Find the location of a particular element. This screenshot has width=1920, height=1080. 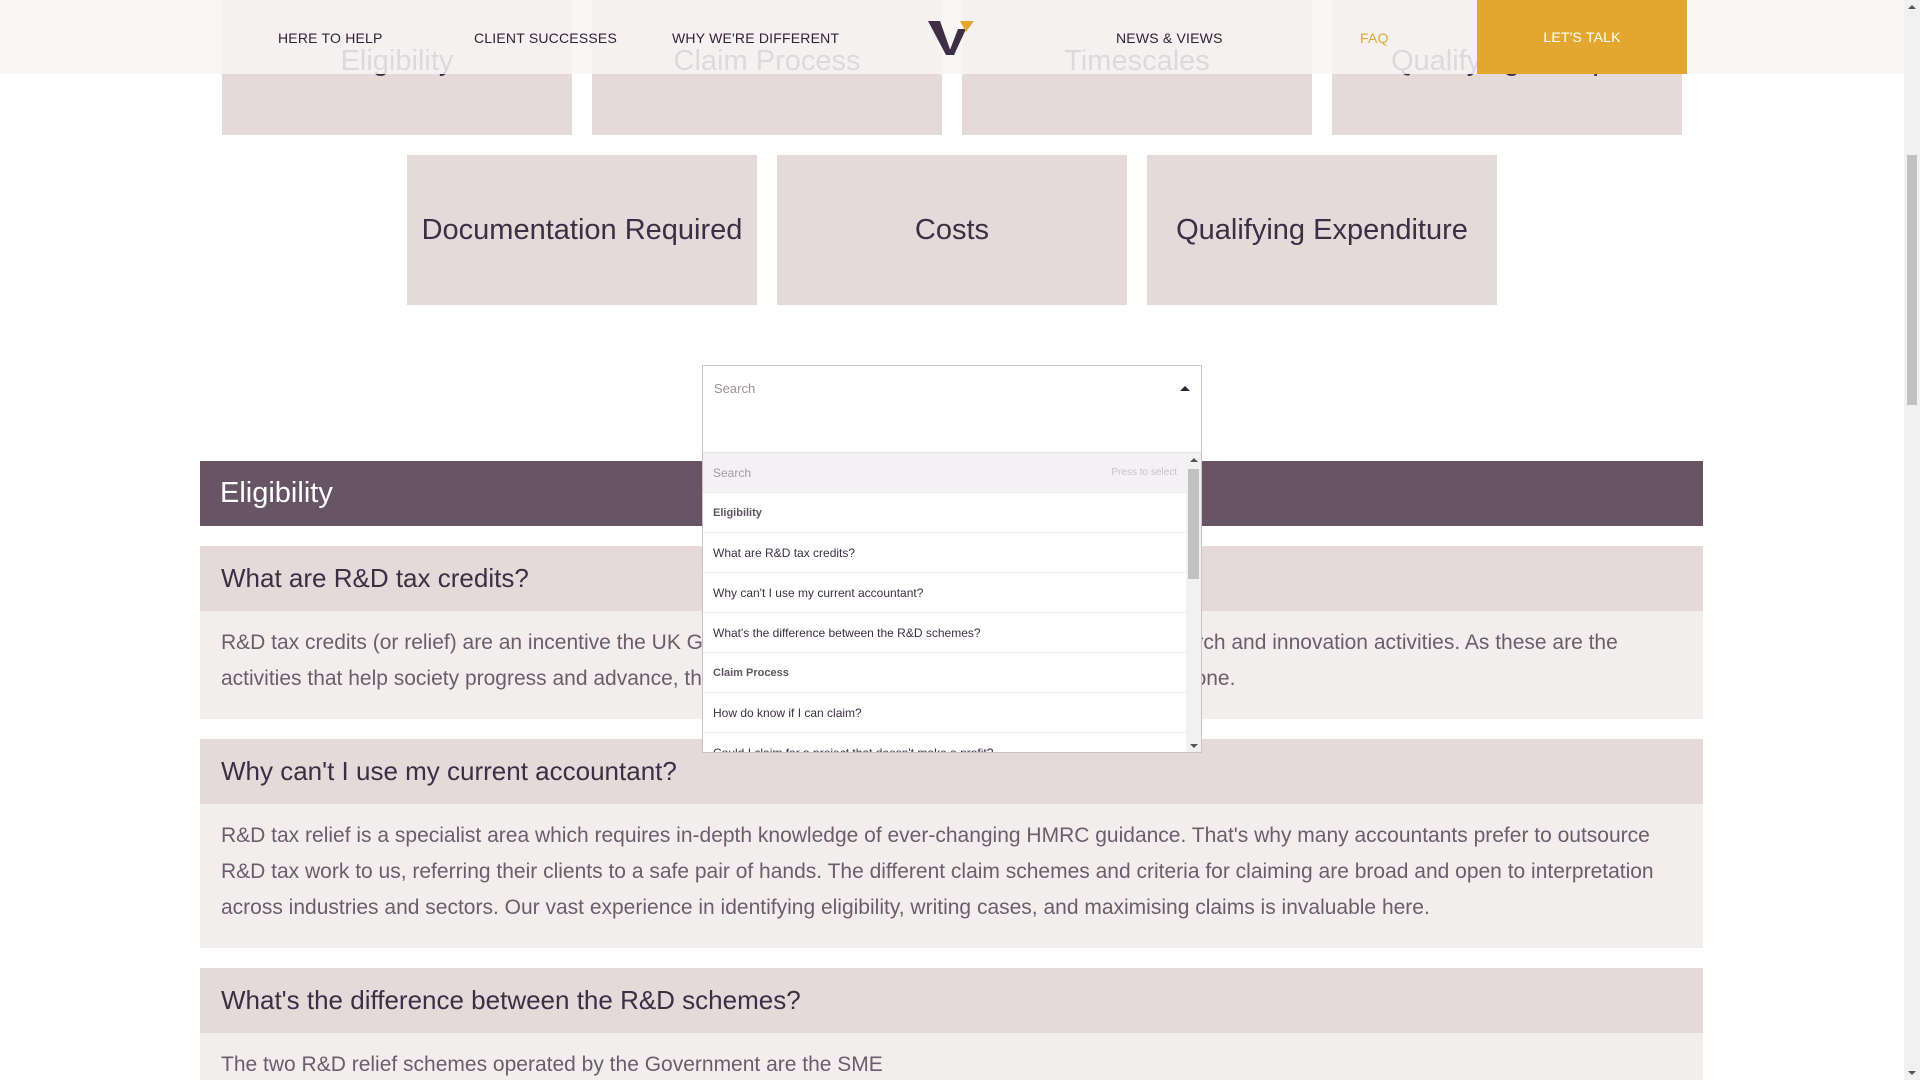

dropdown-search-input is located at coordinates (952, 431).